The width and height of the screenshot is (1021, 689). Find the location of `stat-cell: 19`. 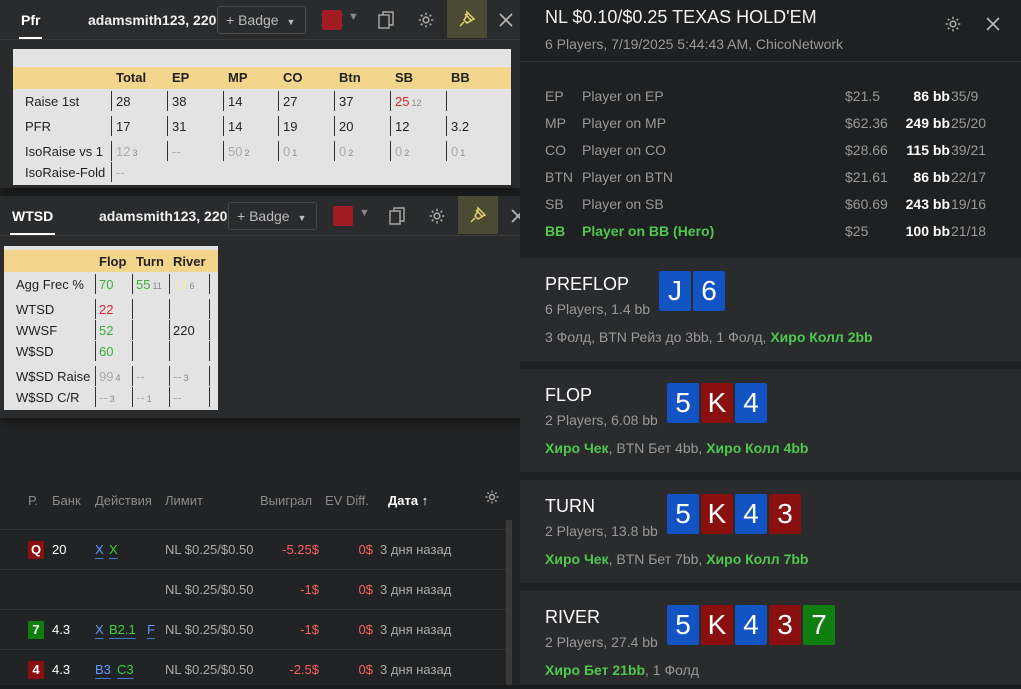

stat-cell: 19 is located at coordinates (290, 126).